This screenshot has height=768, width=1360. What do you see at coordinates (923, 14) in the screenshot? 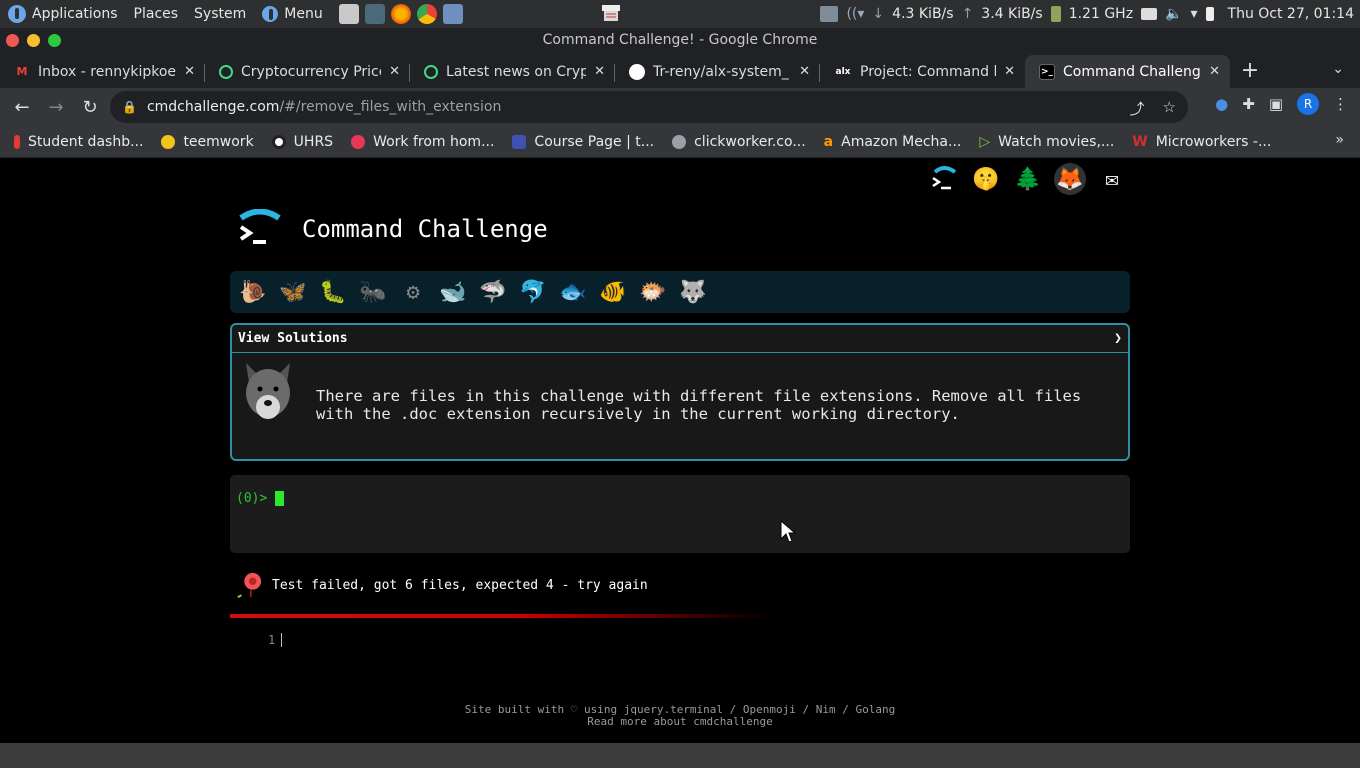
I see `net-down-speed: 4.3 KiB/s` at bounding box center [923, 14].